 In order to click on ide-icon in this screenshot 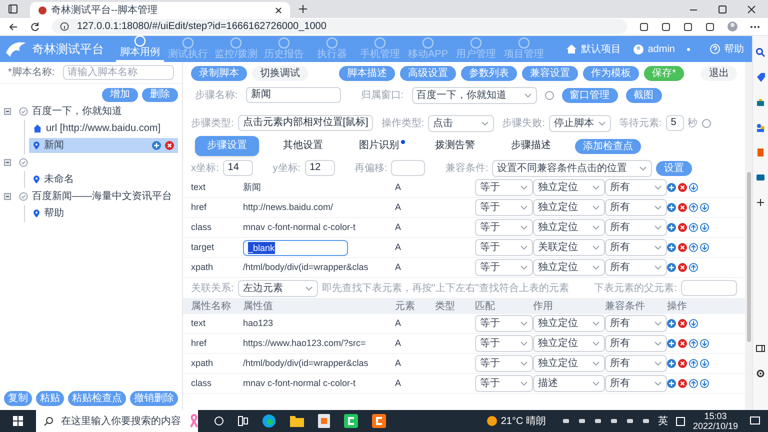, I will do `click(379, 421)`.